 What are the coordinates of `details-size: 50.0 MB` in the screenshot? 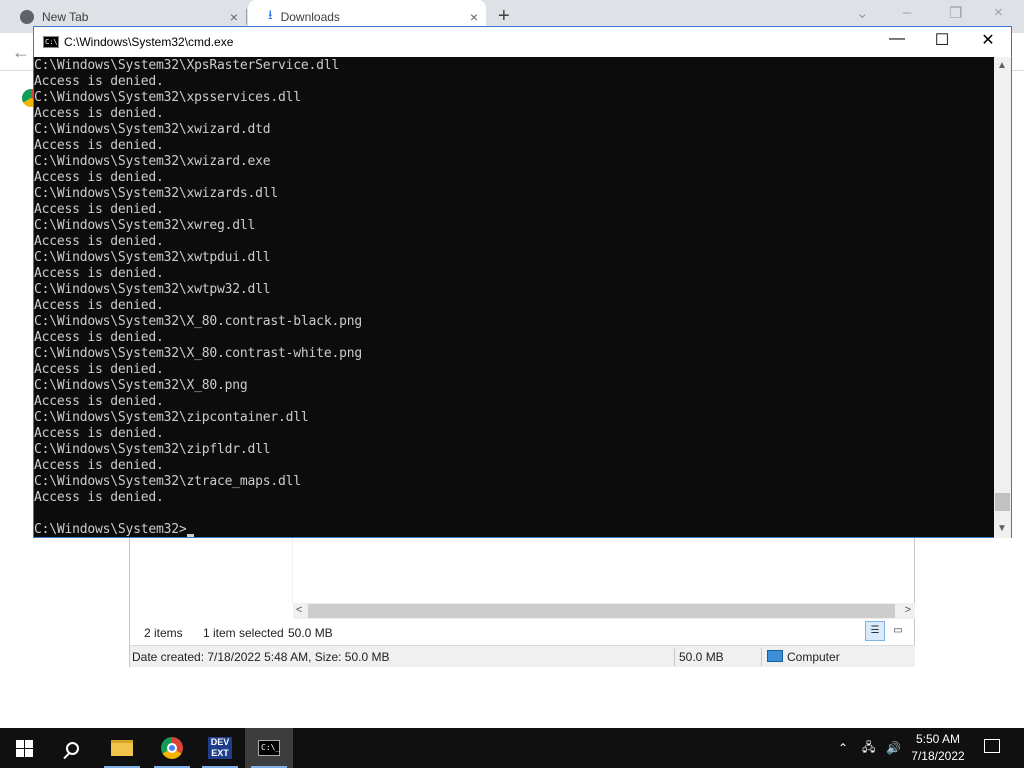 It's located at (701, 657).